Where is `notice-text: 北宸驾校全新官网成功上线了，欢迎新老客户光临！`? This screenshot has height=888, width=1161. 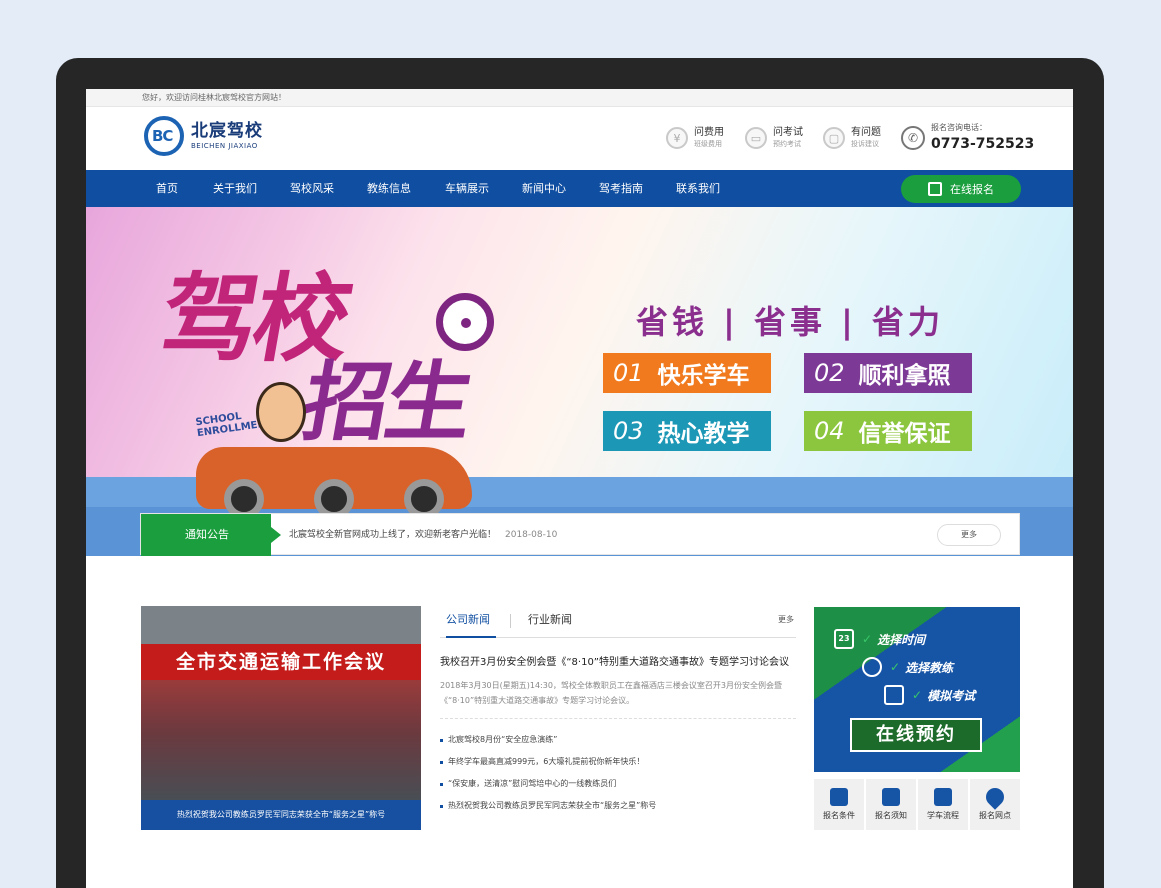 notice-text: 北宸驾校全新官网成功上线了，欢迎新老客户光临！ is located at coordinates (392, 535).